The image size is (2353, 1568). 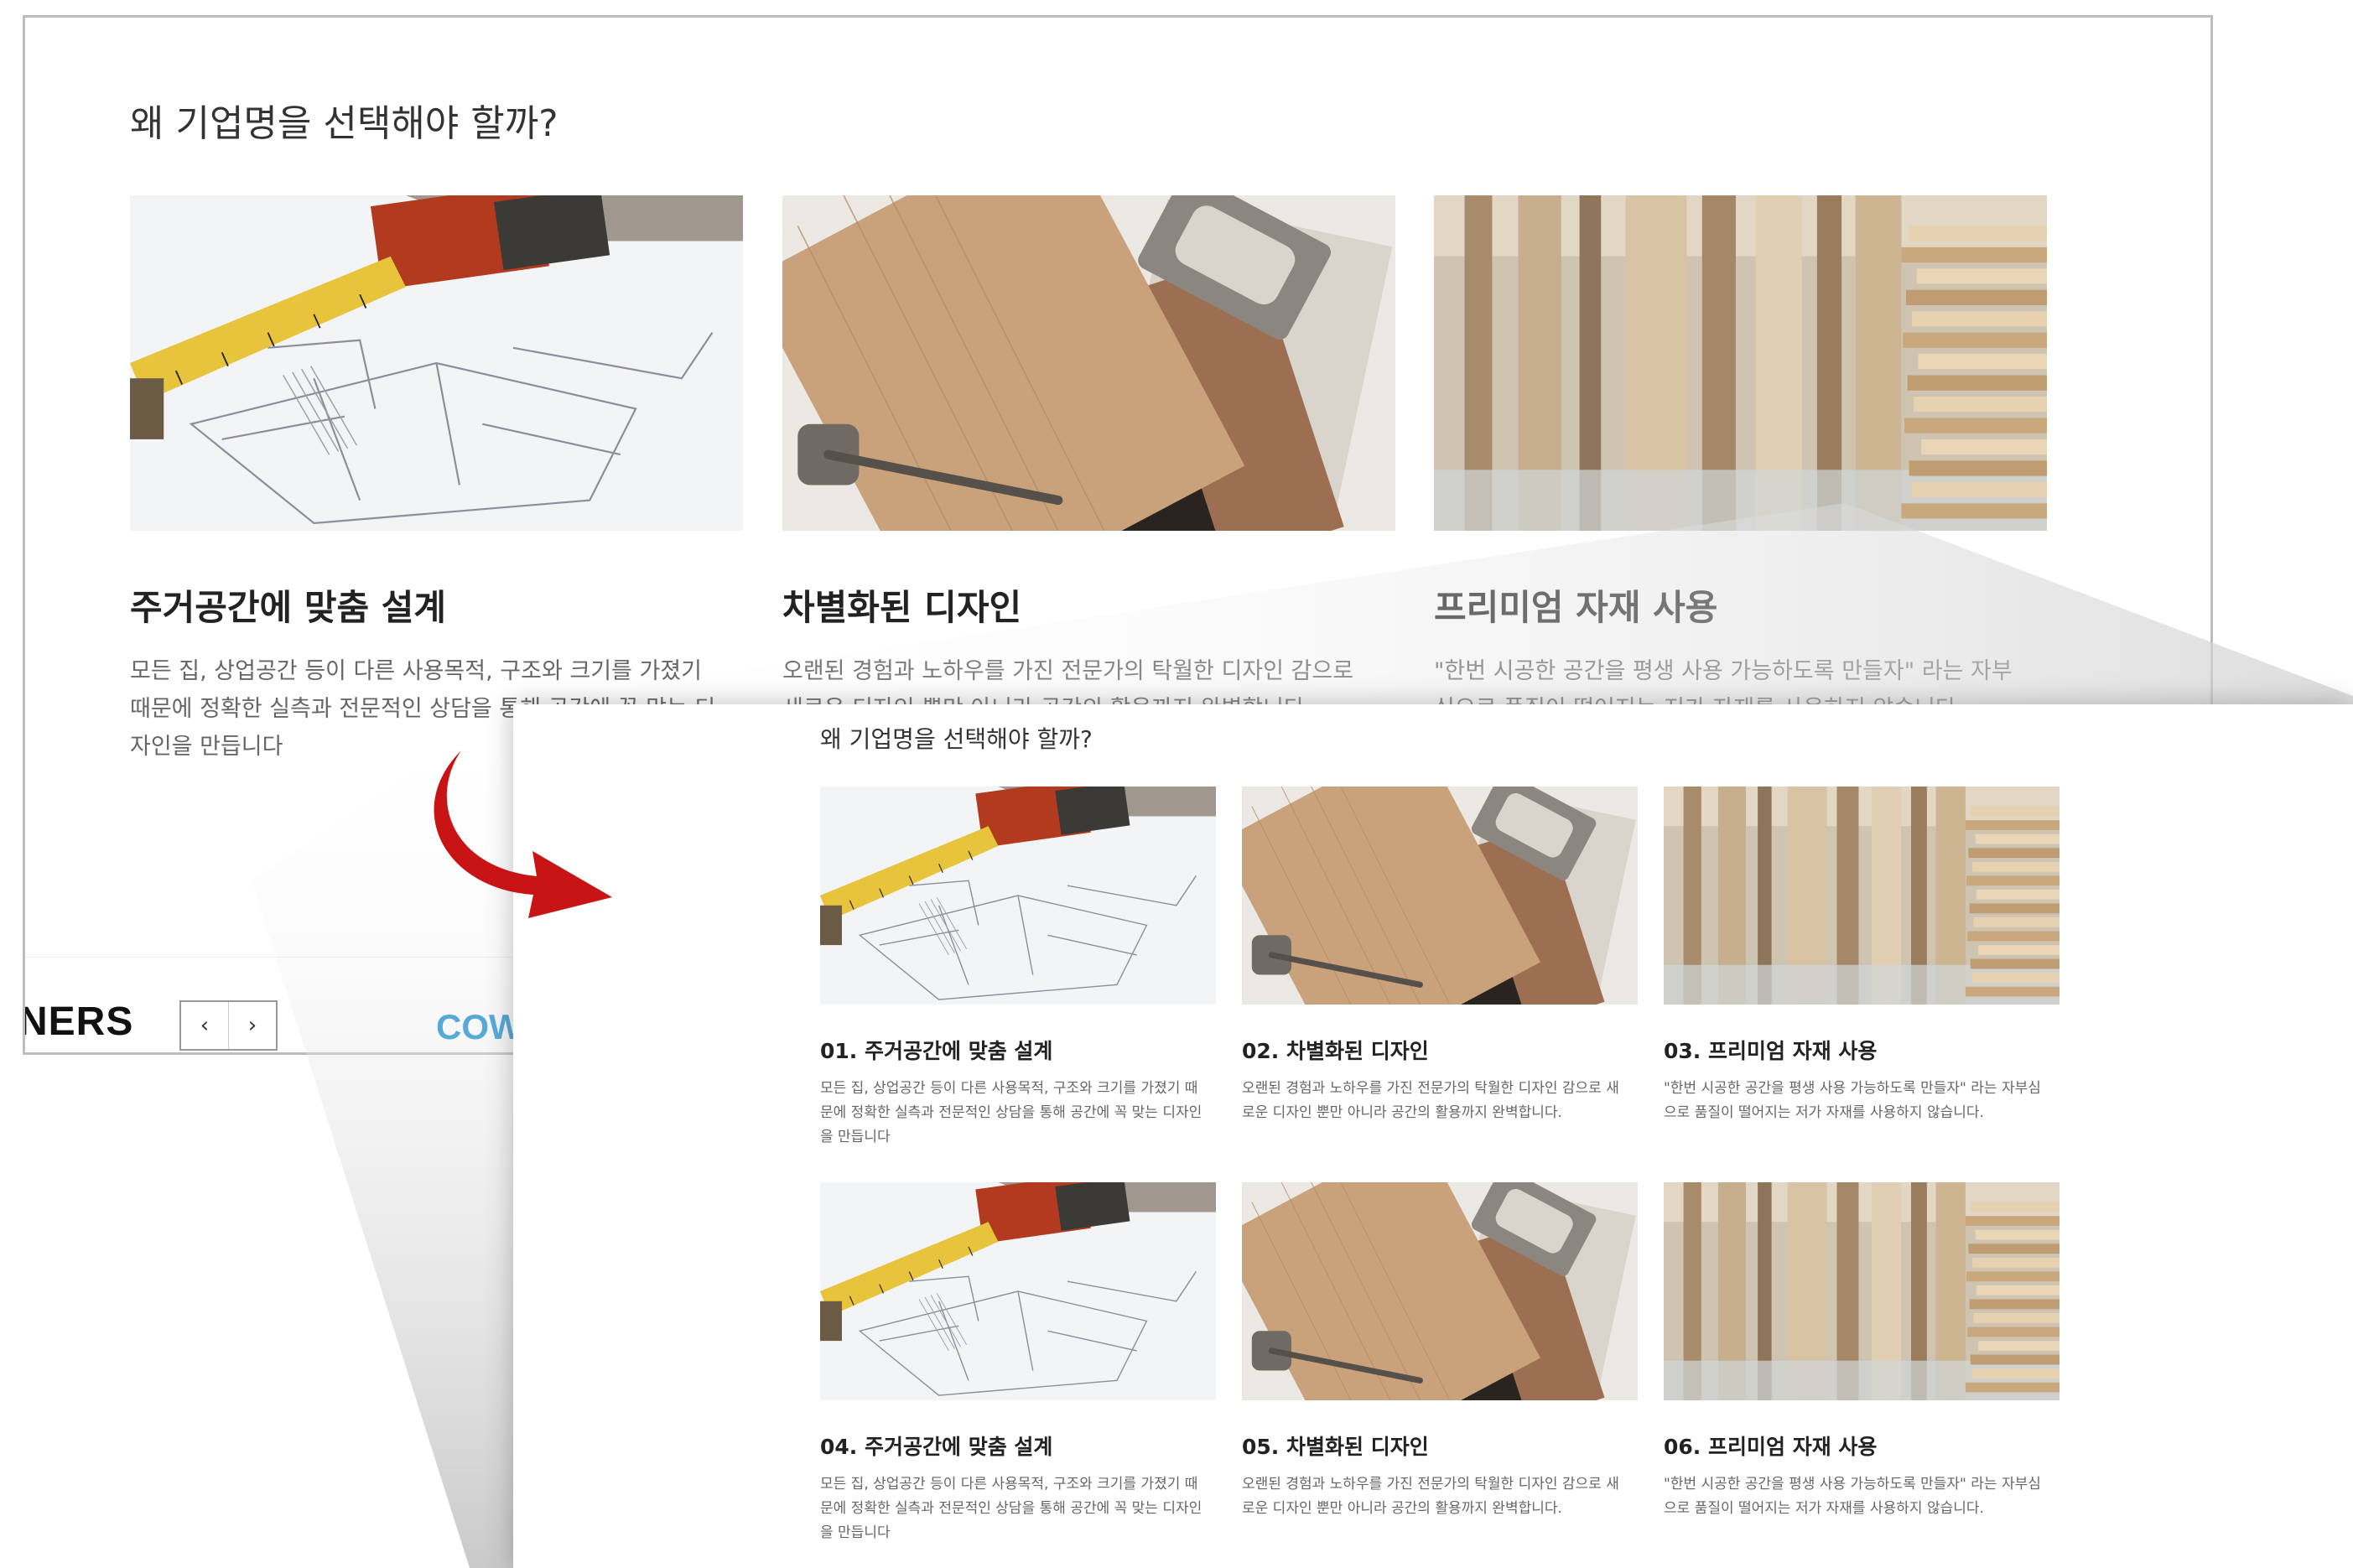 What do you see at coordinates (1335, 1051) in the screenshot?
I see `card-title: 02. 차별화된 디자인` at bounding box center [1335, 1051].